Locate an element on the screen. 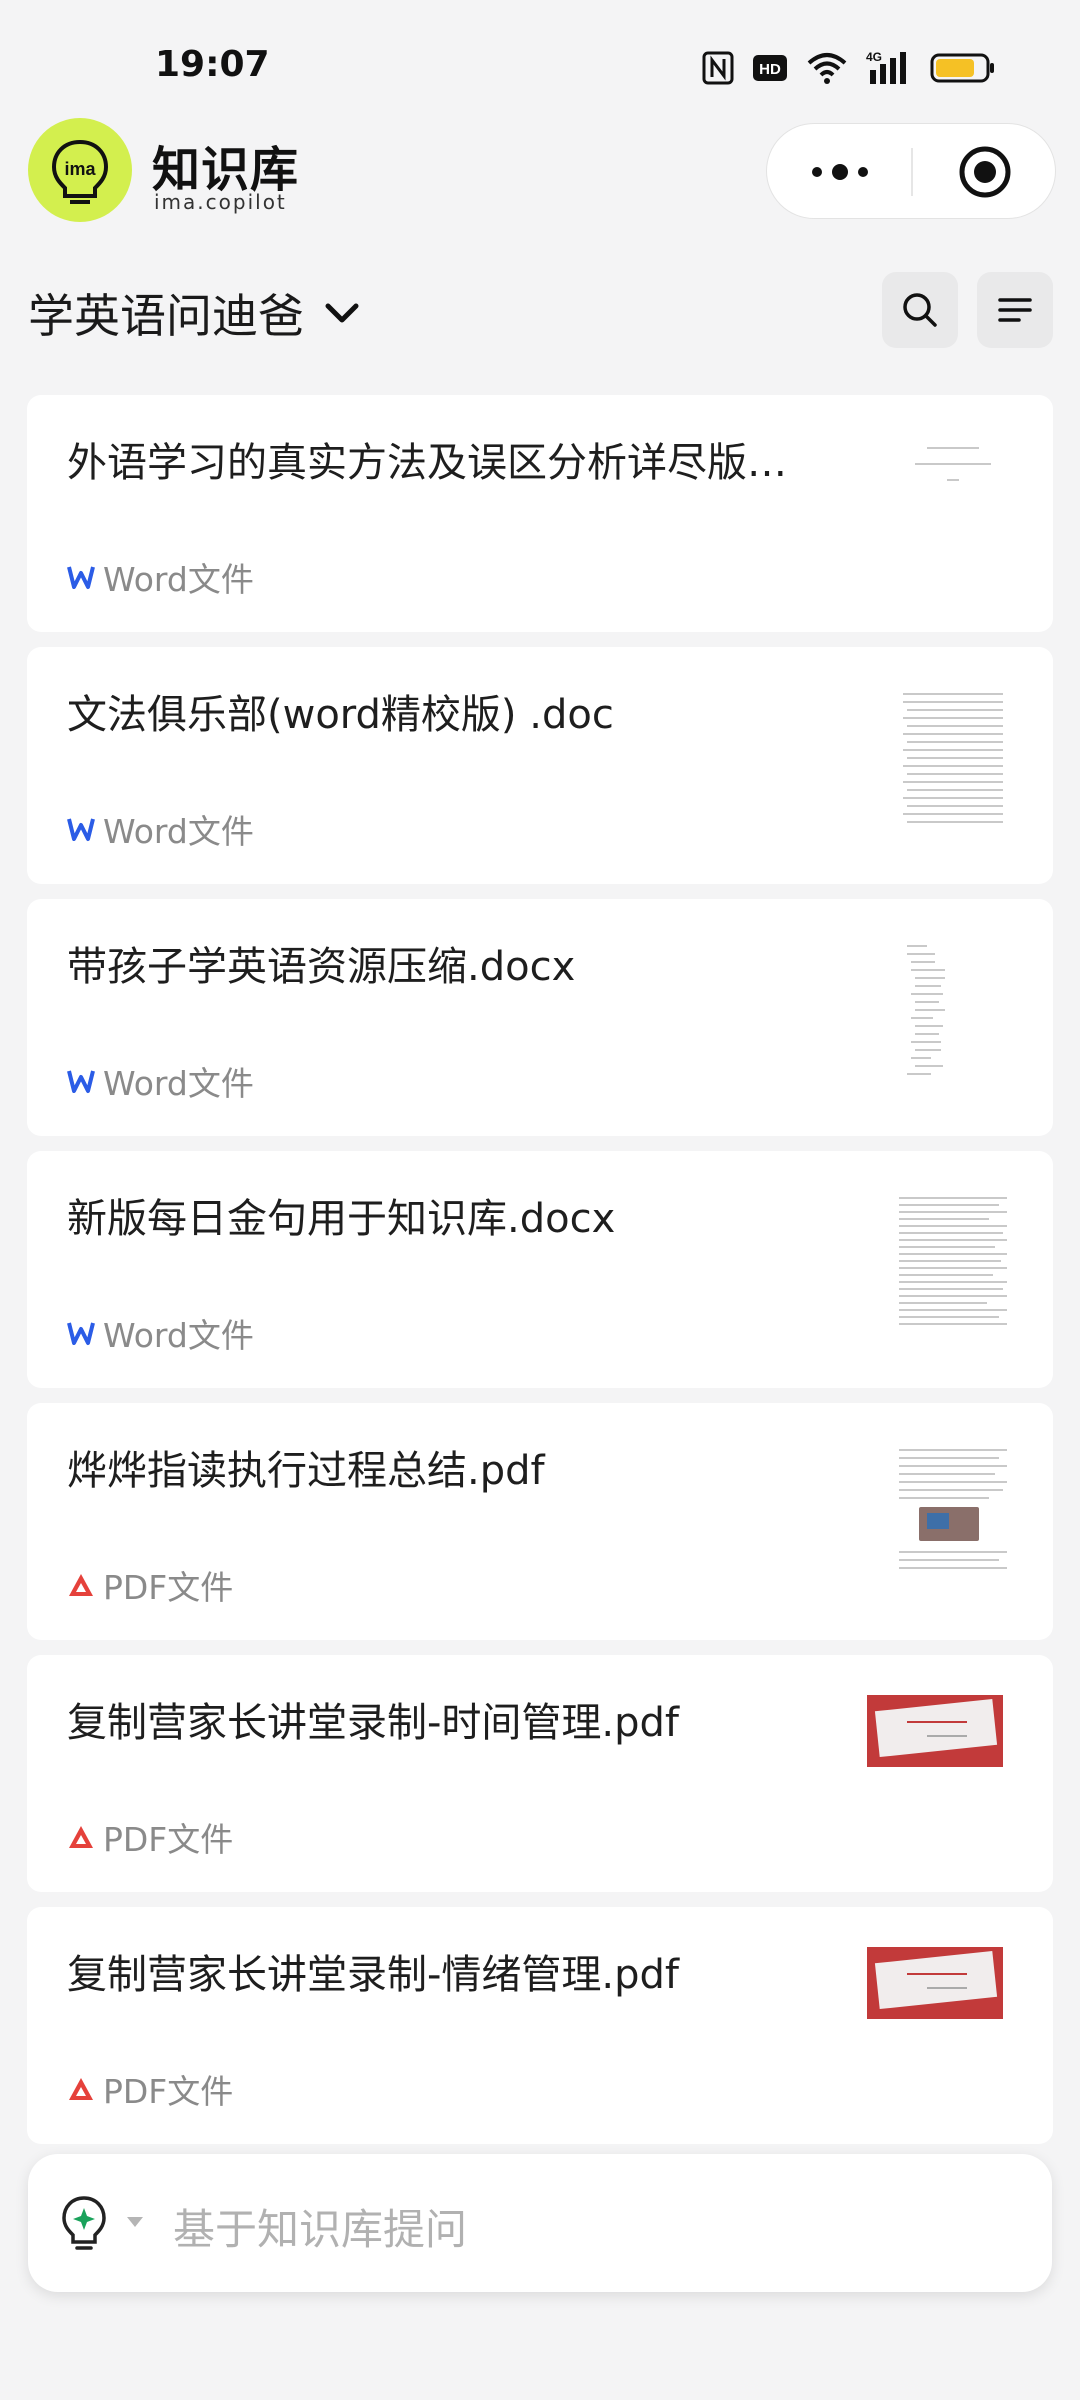 The width and height of the screenshot is (1080, 2400). kb-name: 学英语问迪爸 is located at coordinates (166, 316).